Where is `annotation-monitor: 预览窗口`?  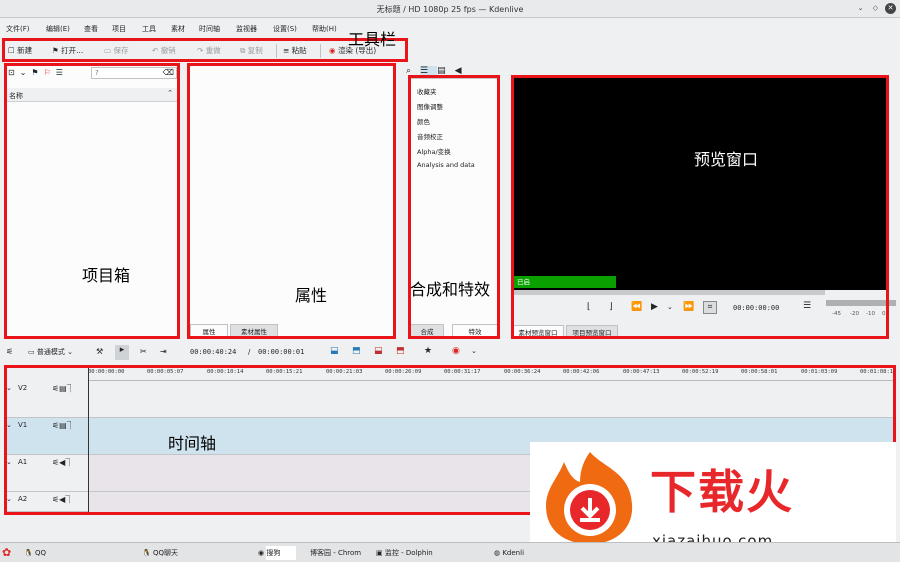 annotation-monitor: 预览窗口 is located at coordinates (726, 159).